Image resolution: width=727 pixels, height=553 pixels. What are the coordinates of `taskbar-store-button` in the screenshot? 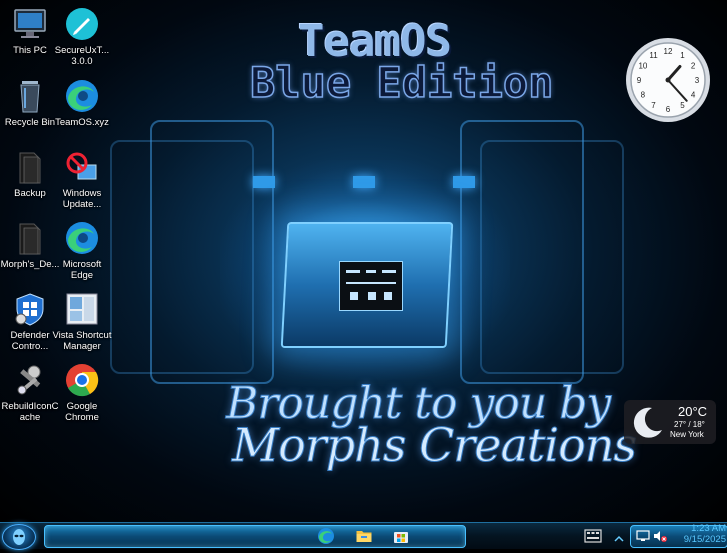 It's located at (401, 536).